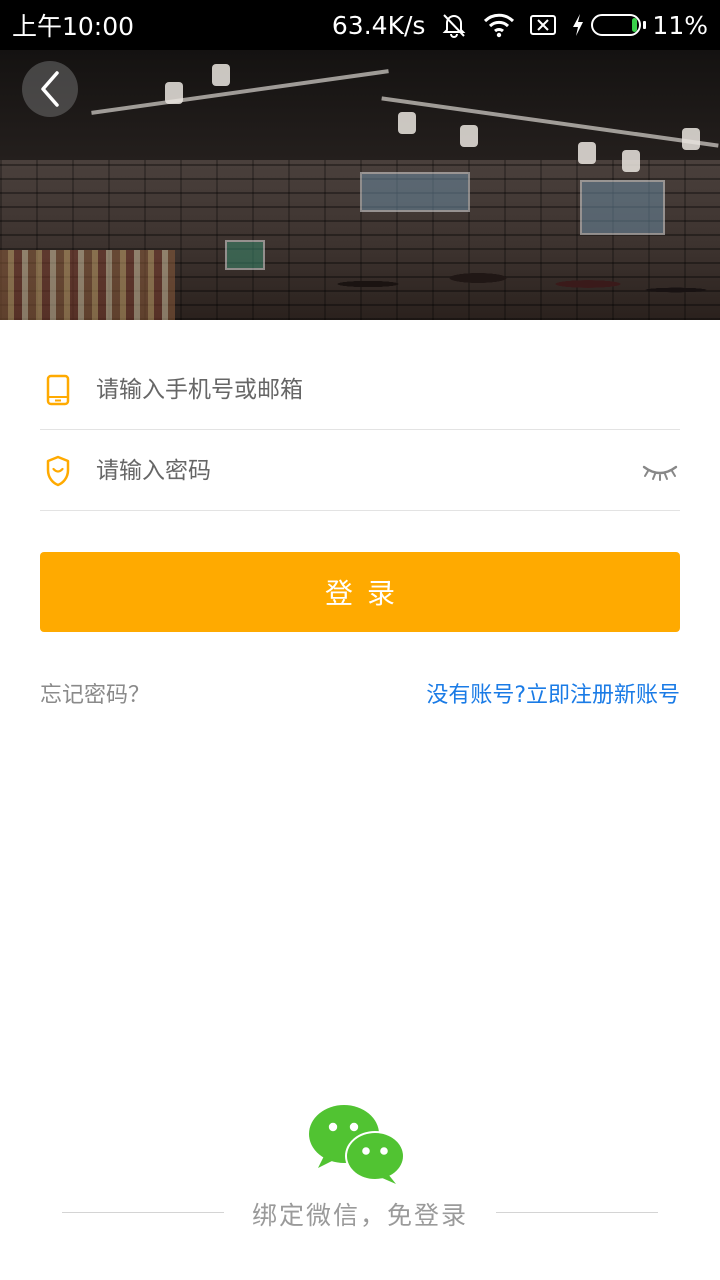  I want to click on account-field, so click(360, 390).